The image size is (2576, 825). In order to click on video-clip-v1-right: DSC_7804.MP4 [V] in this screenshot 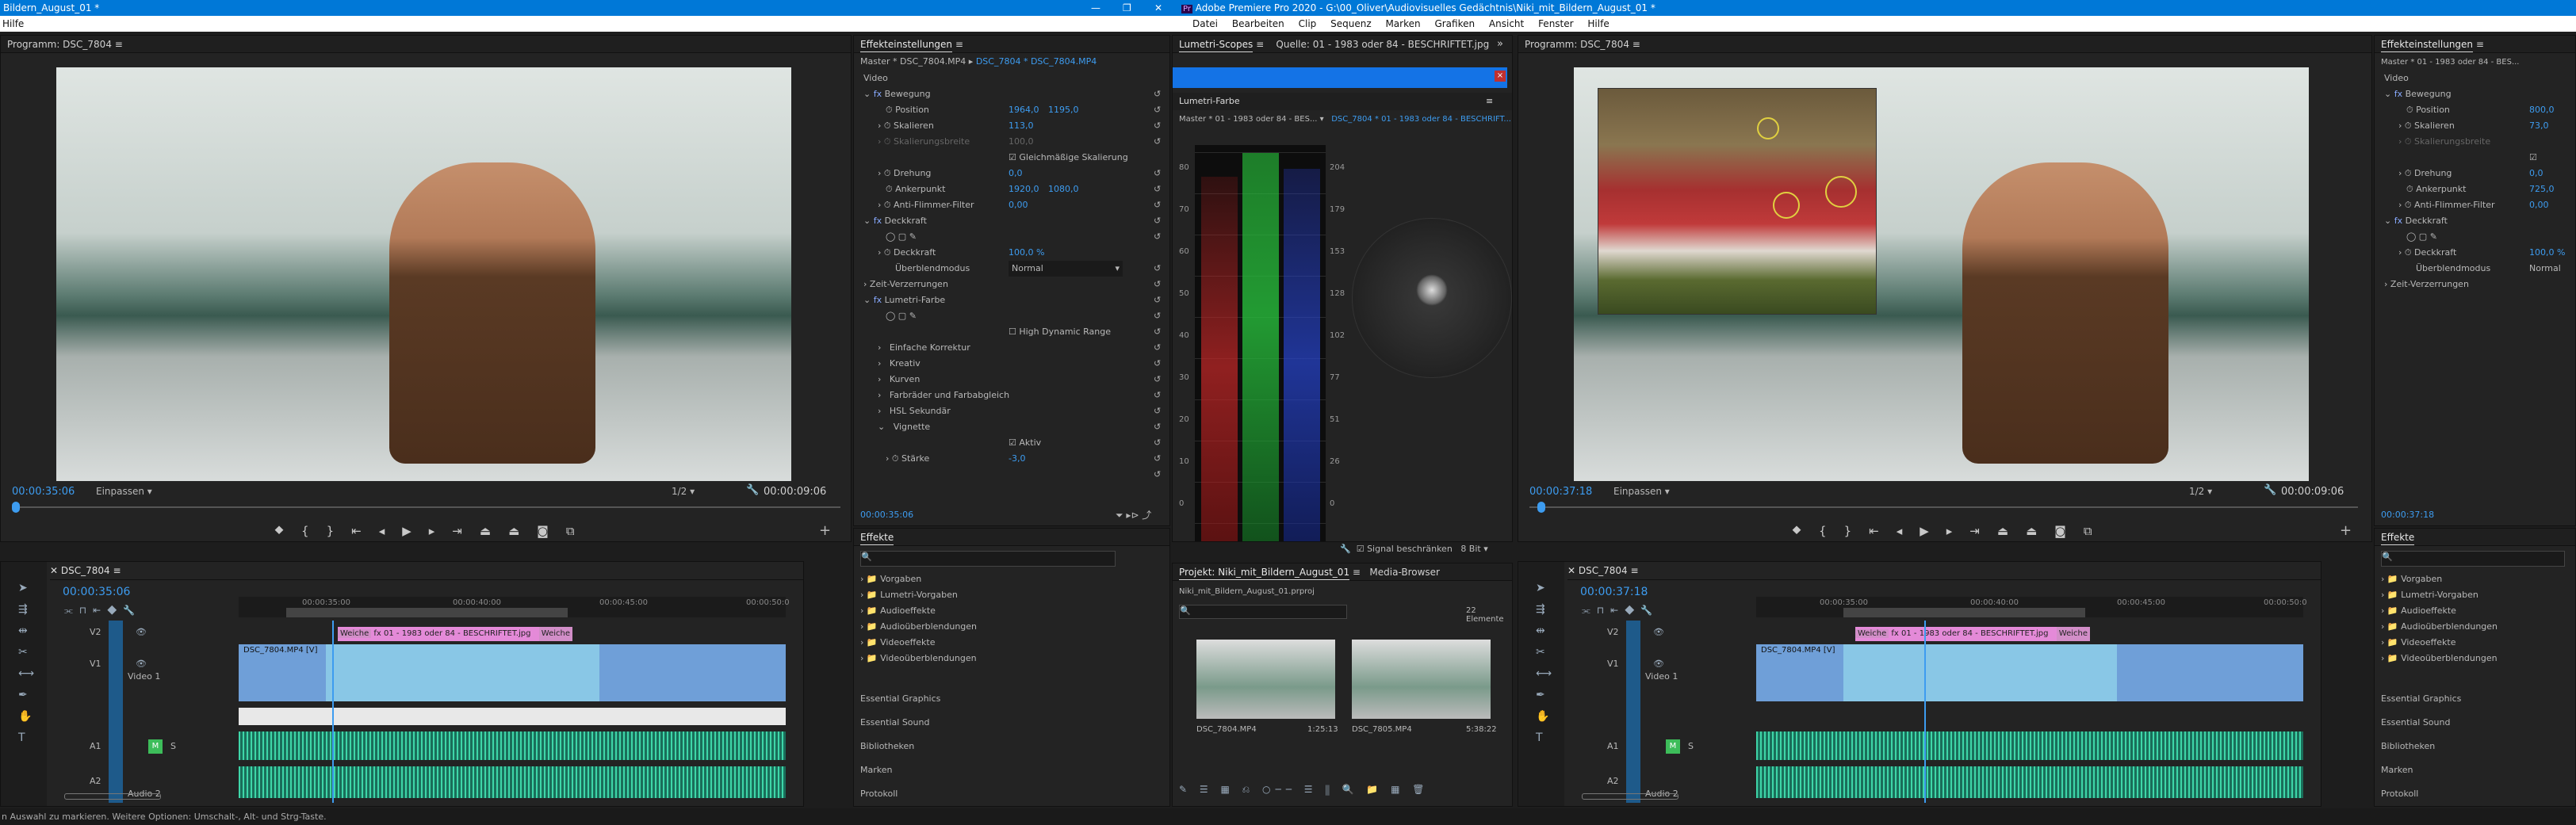, I will do `click(2029, 672)`.